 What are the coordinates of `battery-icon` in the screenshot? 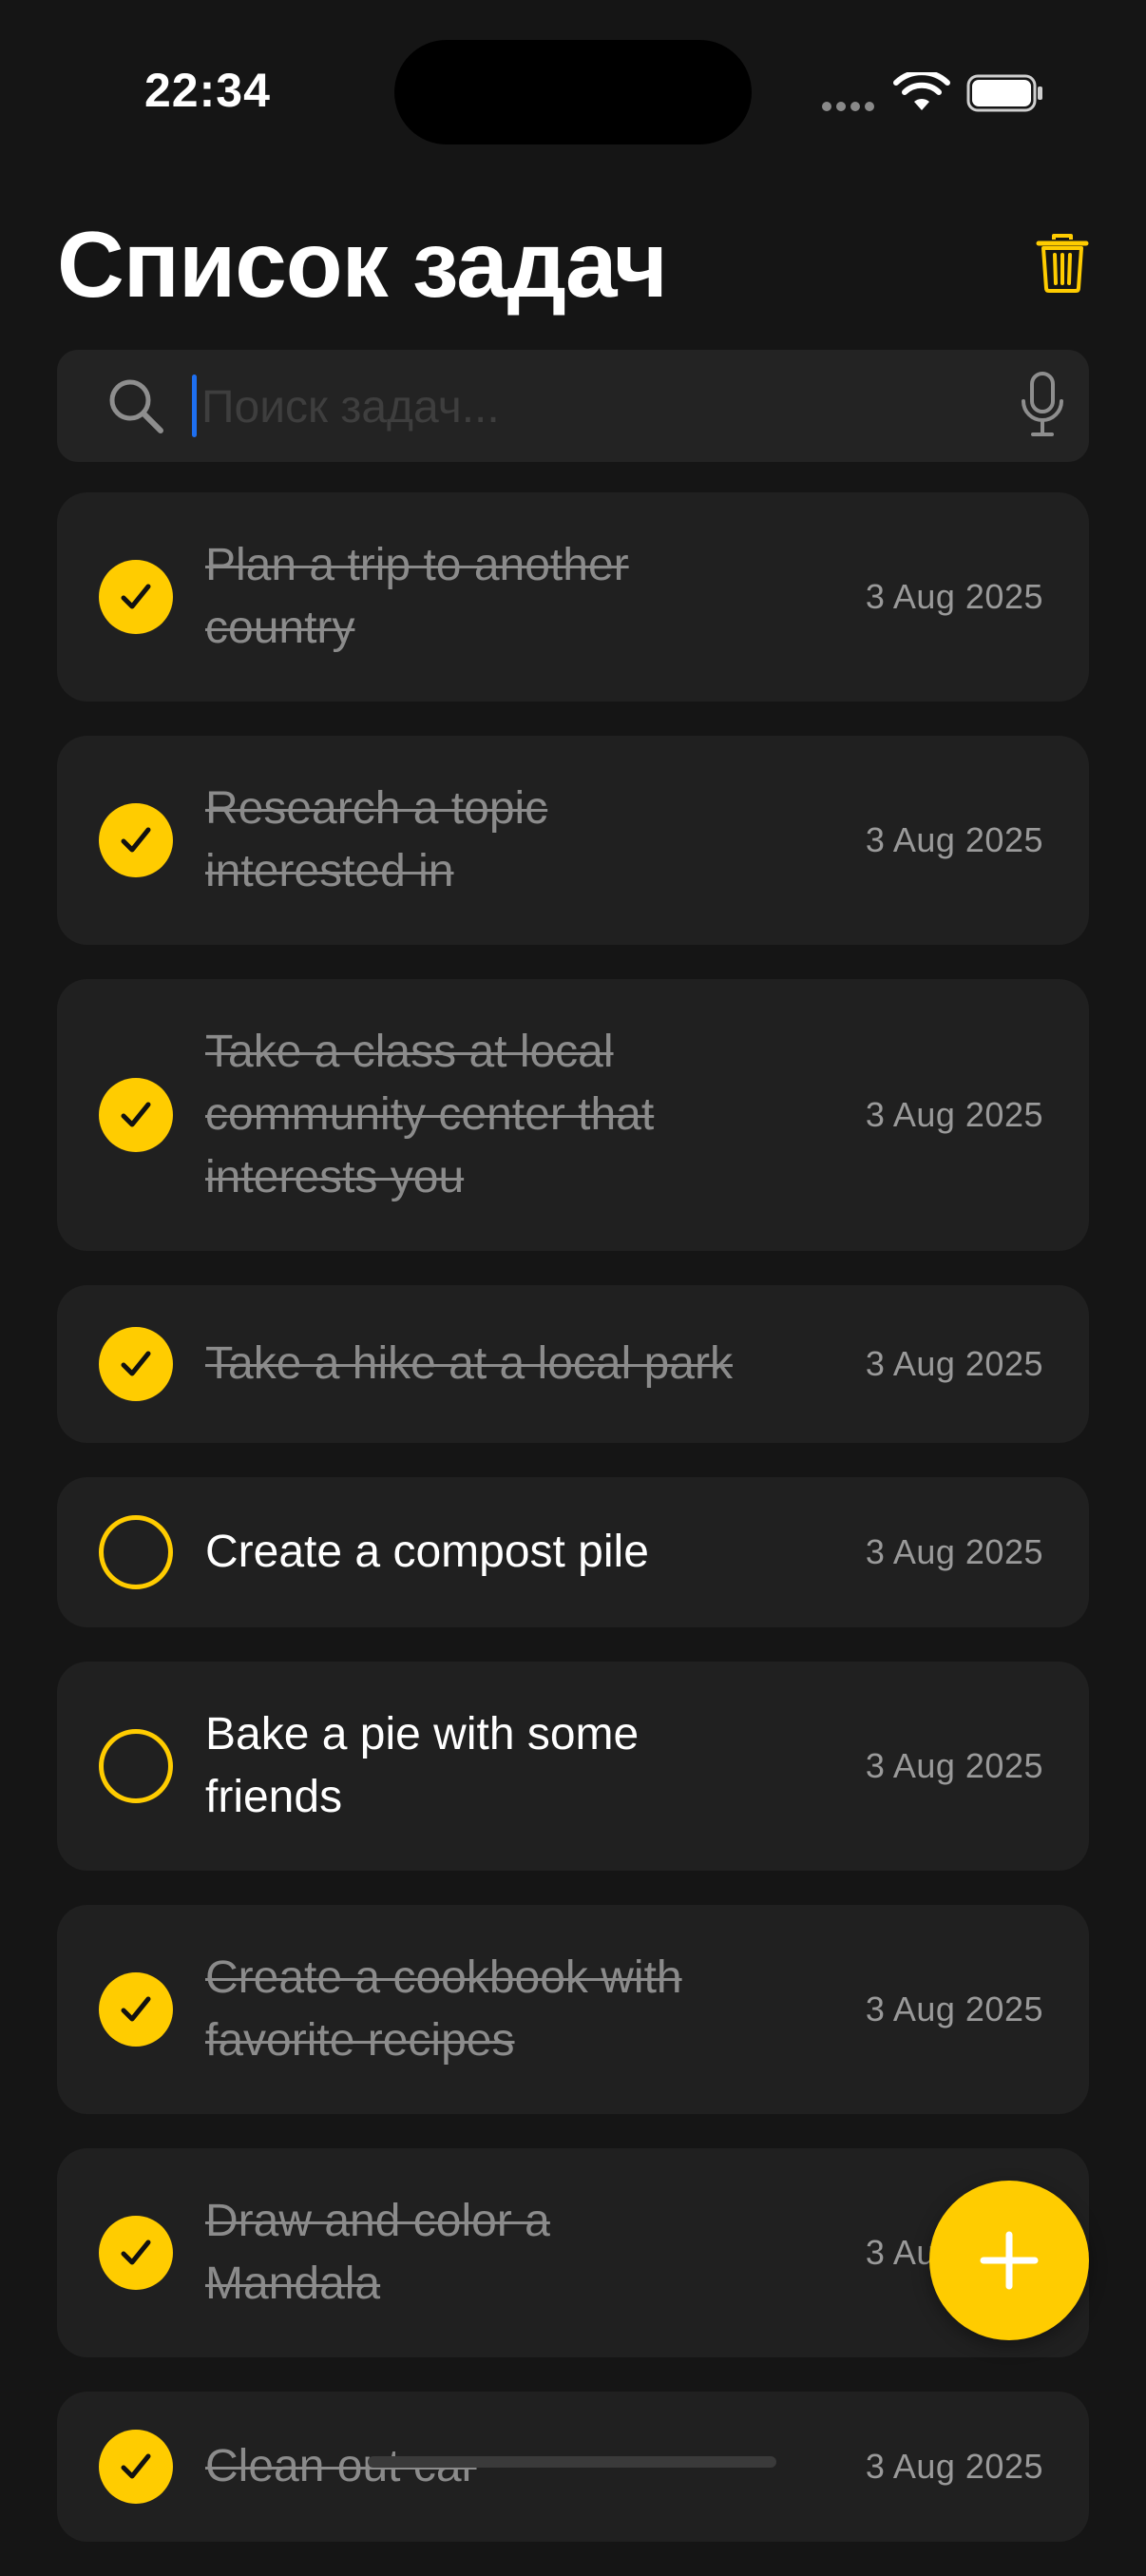 It's located at (1004, 93).